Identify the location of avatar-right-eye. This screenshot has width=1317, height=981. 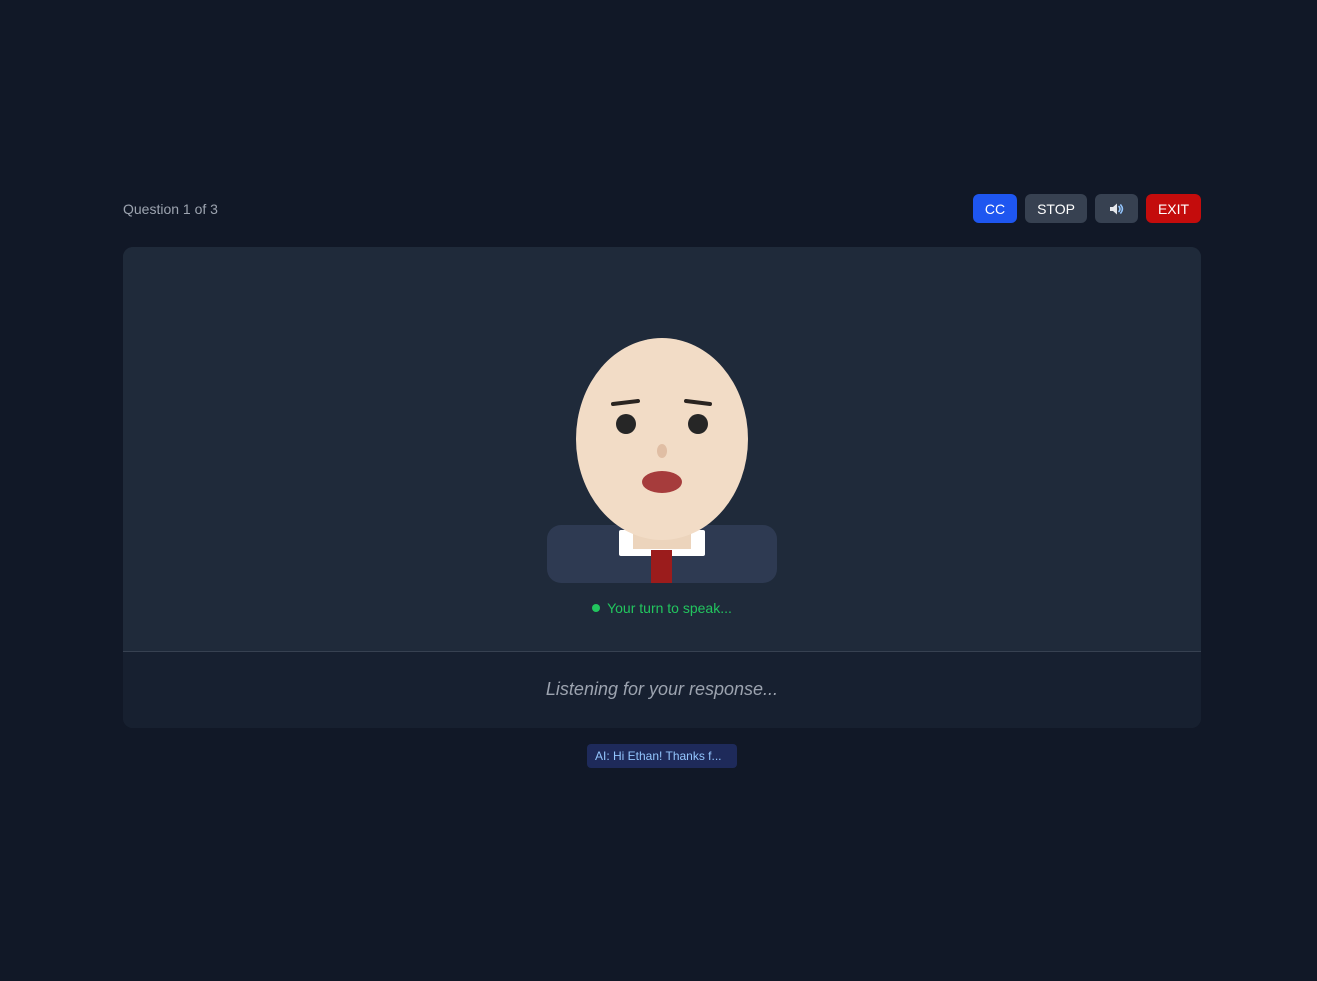
(698, 424).